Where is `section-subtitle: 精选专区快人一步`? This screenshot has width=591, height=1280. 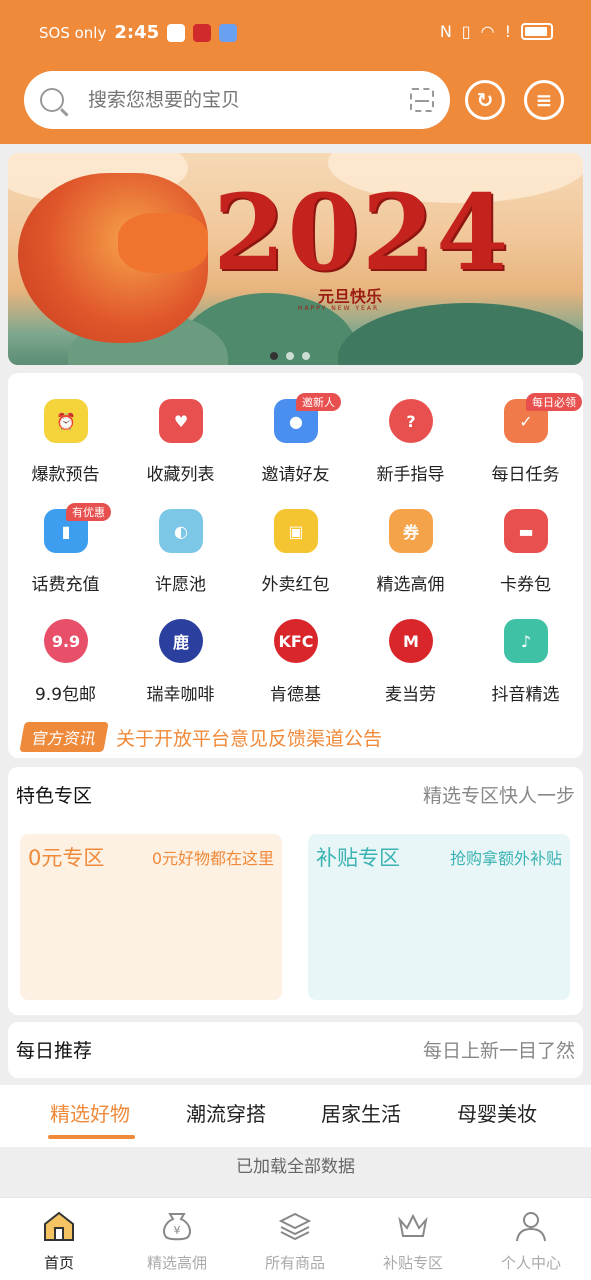
section-subtitle: 精选专区快人一步 is located at coordinates (498, 796).